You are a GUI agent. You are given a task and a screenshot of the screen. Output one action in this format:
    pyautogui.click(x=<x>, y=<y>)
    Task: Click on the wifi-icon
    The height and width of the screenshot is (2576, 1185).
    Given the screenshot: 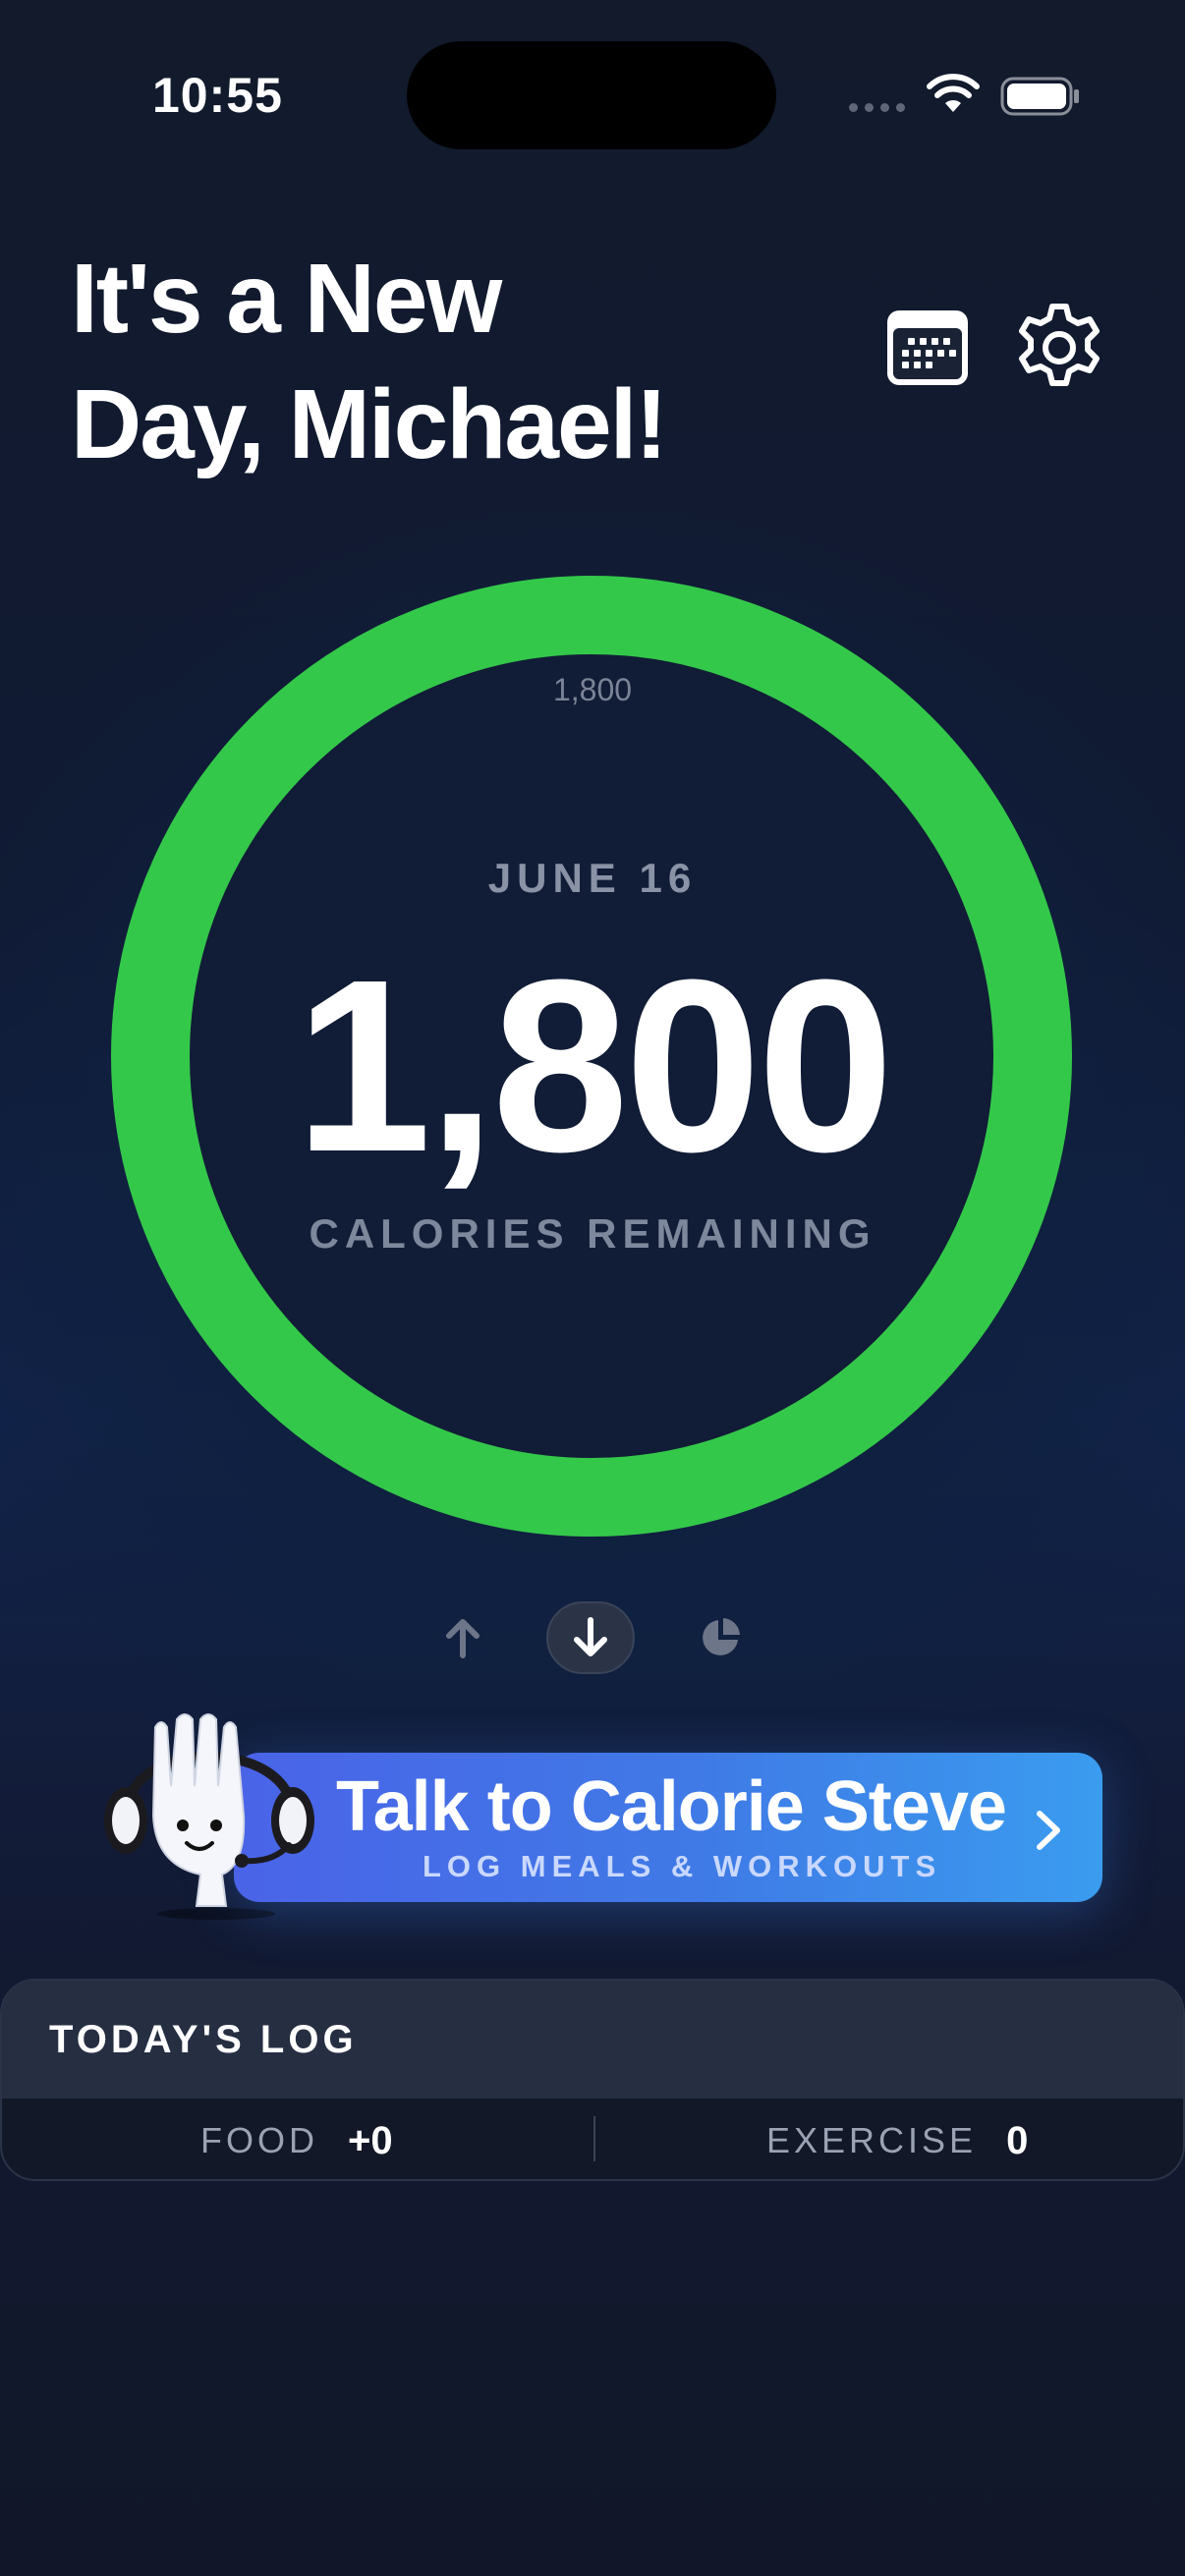 What is the action you would take?
    pyautogui.click(x=954, y=93)
    